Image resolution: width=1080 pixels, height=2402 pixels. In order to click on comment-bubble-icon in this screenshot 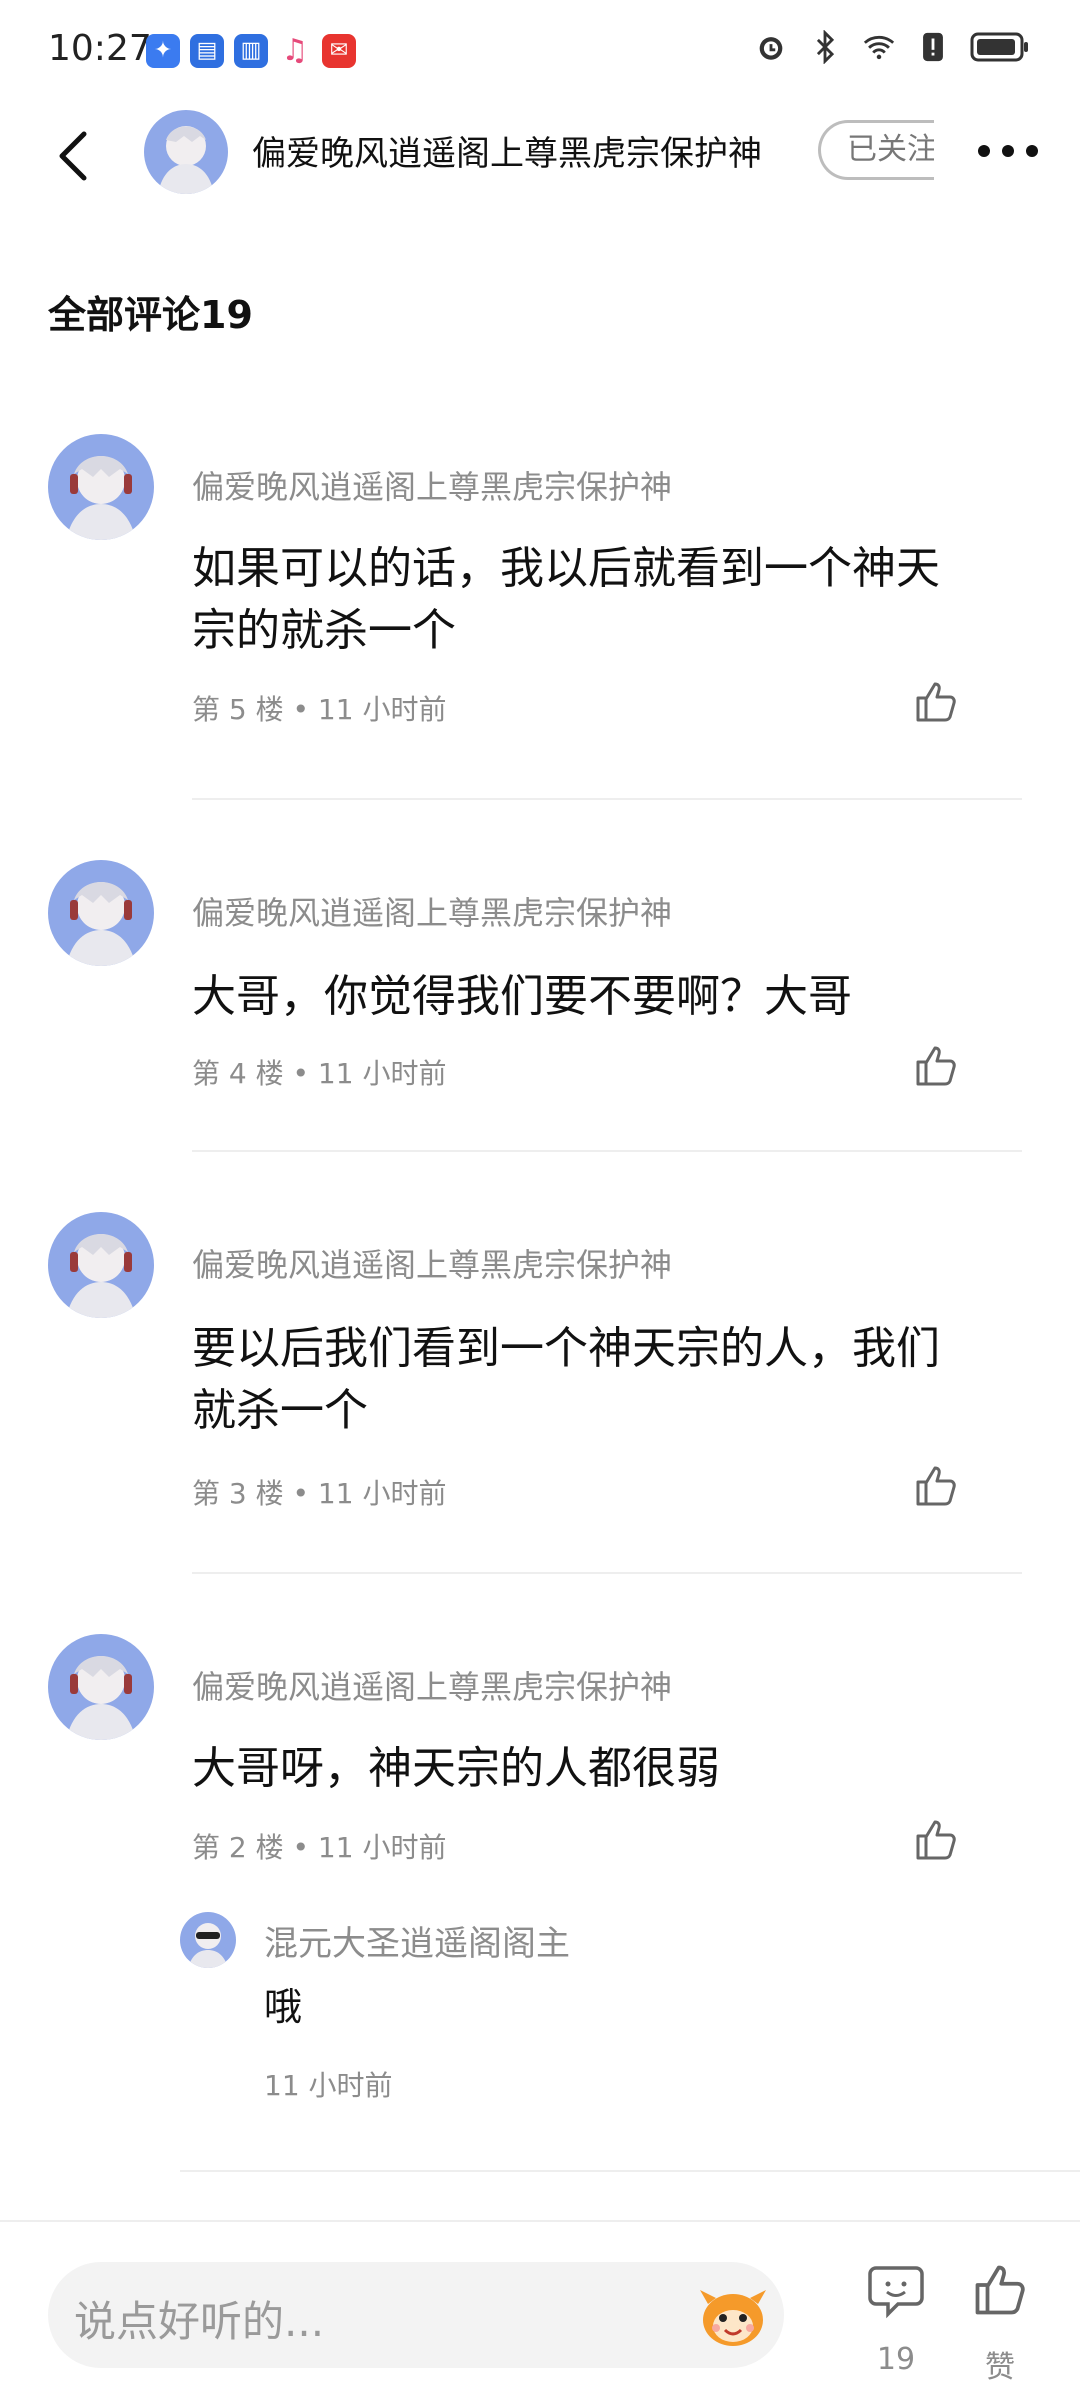, I will do `click(896, 2292)`.